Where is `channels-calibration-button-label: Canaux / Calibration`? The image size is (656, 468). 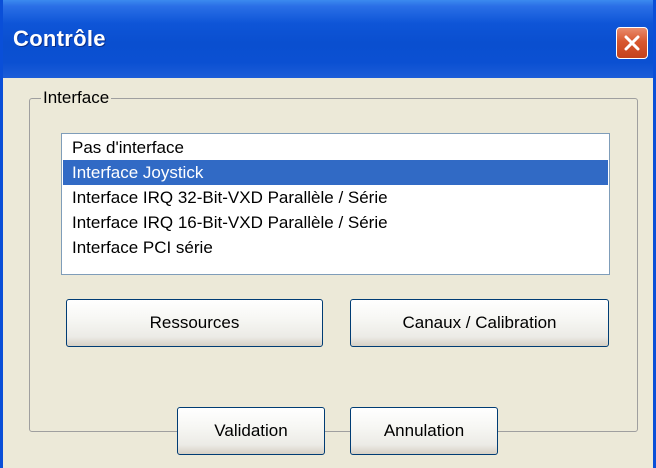 channels-calibration-button-label: Canaux / Calibration is located at coordinates (479, 322).